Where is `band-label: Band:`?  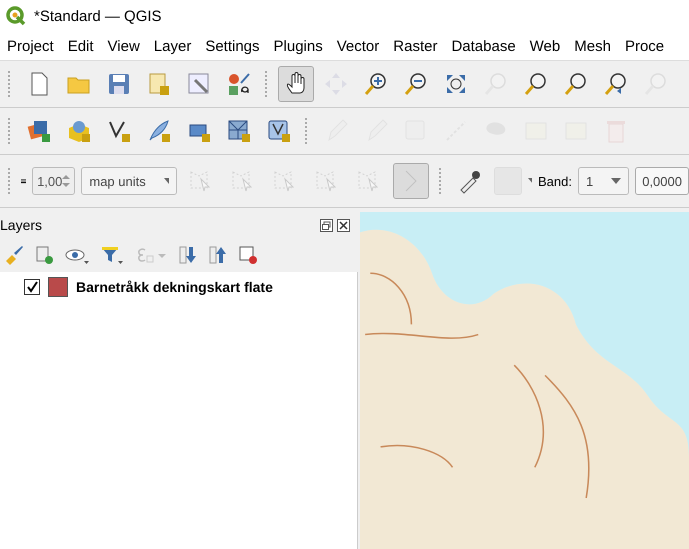
band-label: Band: is located at coordinates (555, 181).